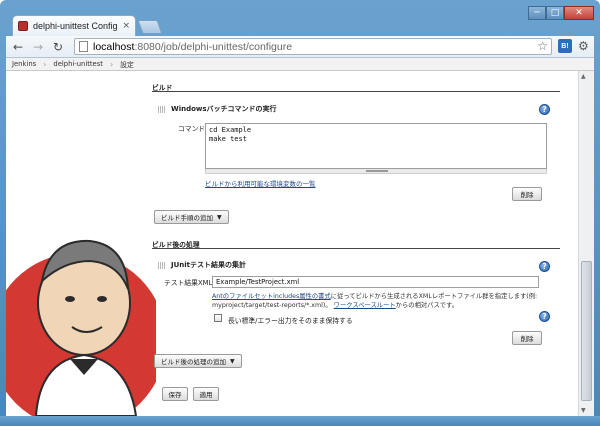  What do you see at coordinates (175, 394) in the screenshot?
I see `save-button: 保存` at bounding box center [175, 394].